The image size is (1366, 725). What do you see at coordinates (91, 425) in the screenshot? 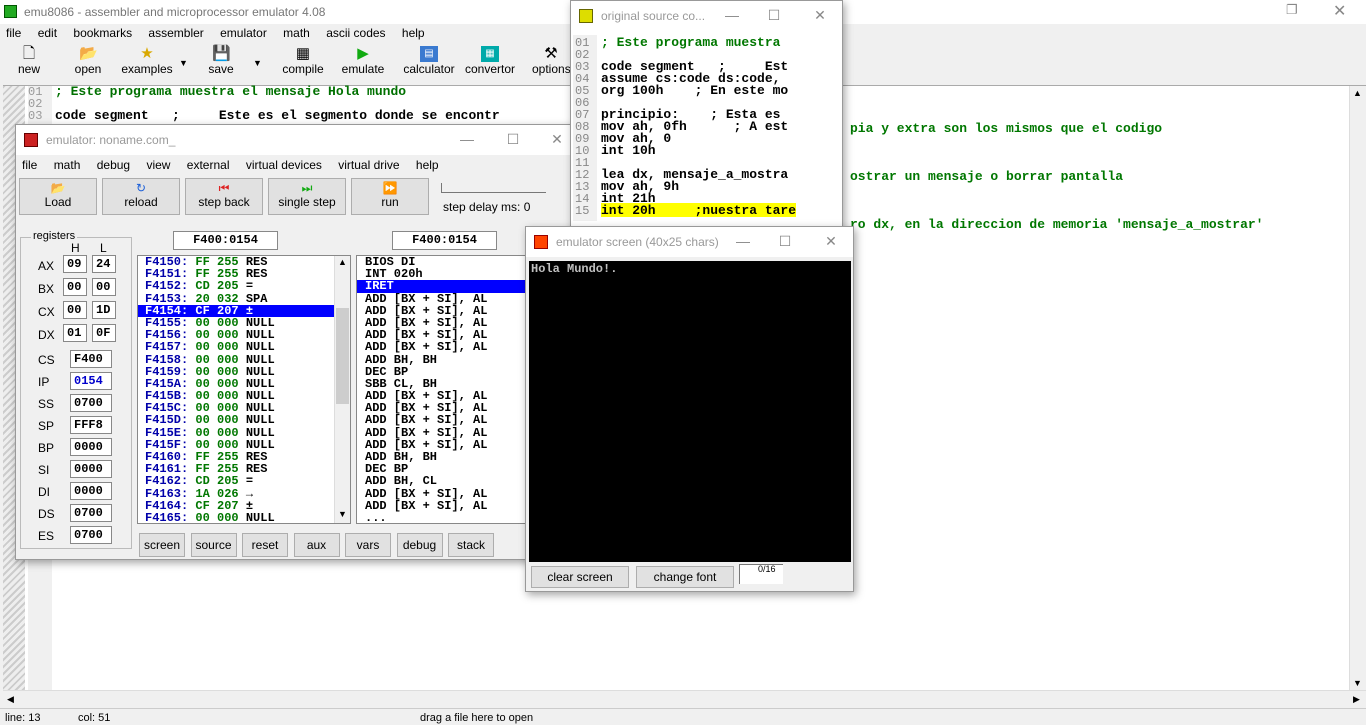
I see `register-sp: FFF8` at bounding box center [91, 425].